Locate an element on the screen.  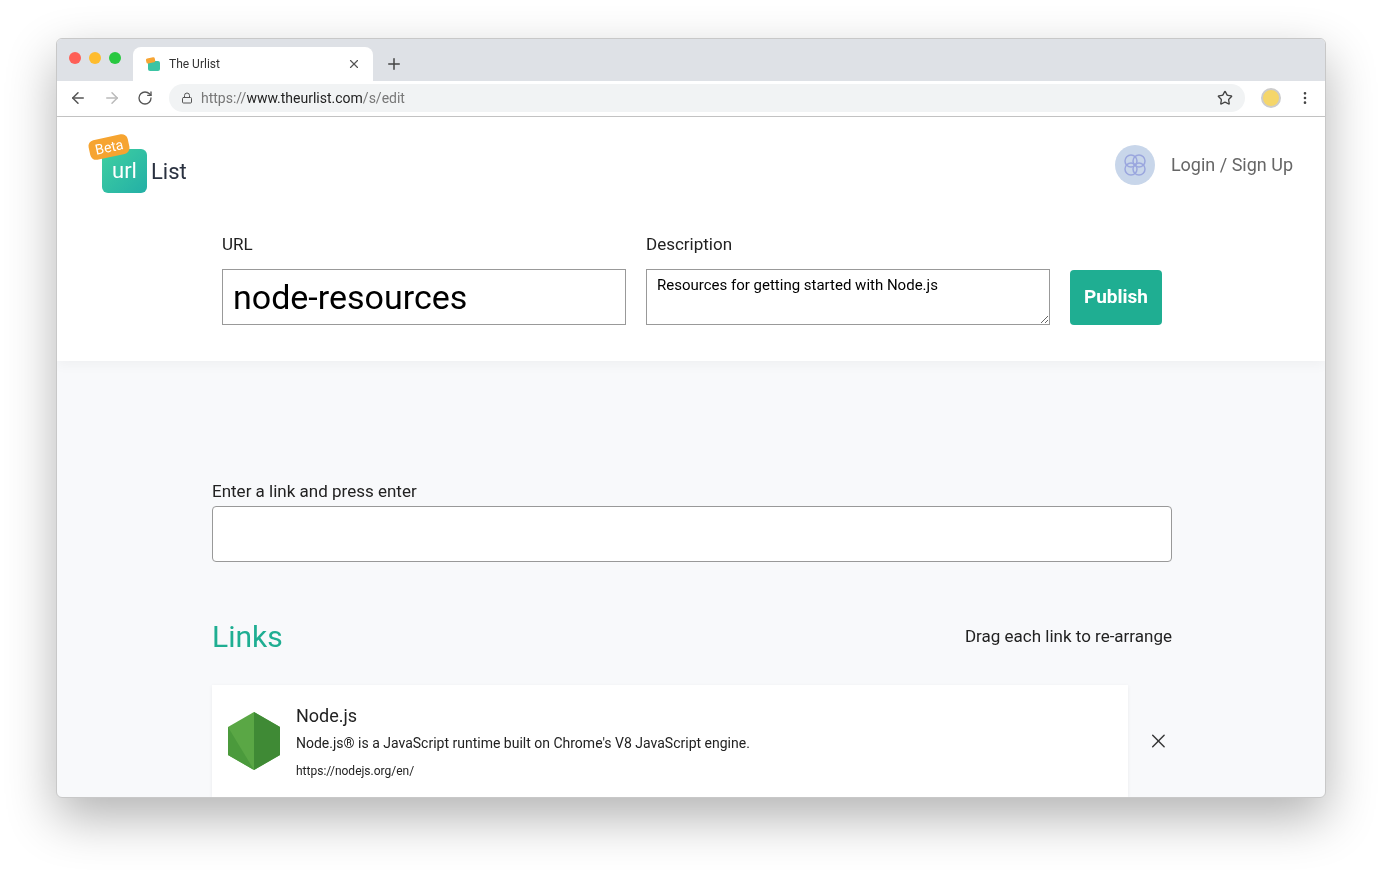
link-title: Node.js is located at coordinates (327, 716).